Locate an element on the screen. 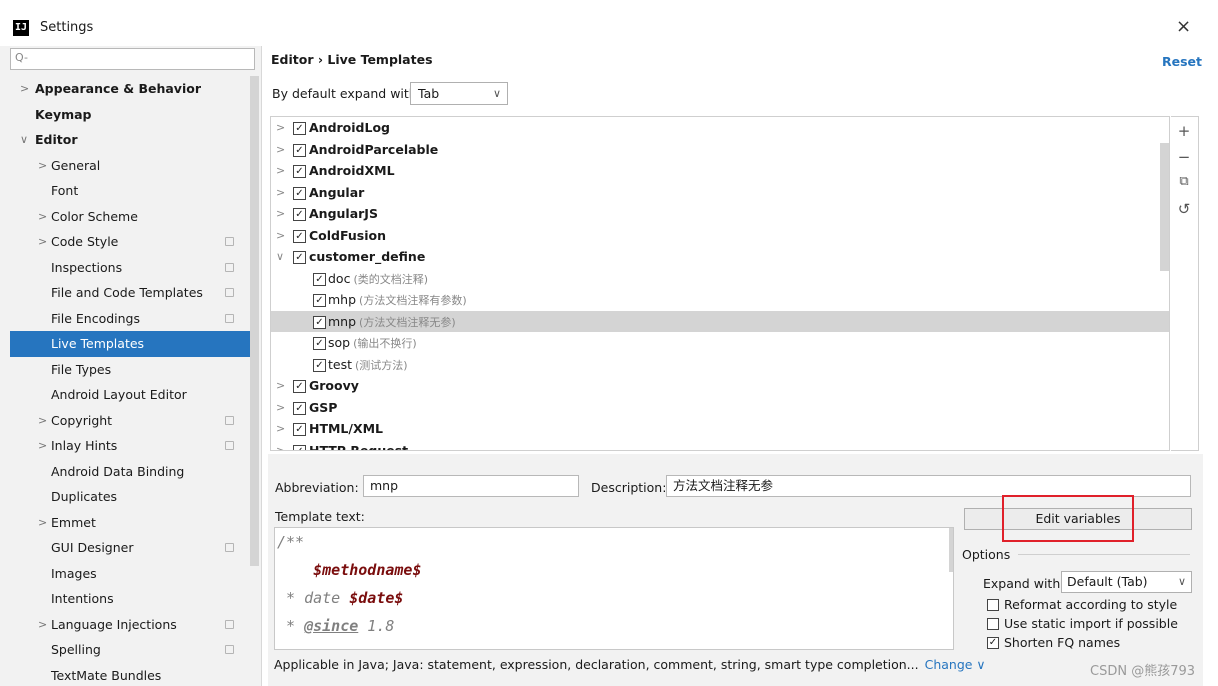 This screenshot has width=1218, height=686. add-icon: + is located at coordinates (1184, 131).